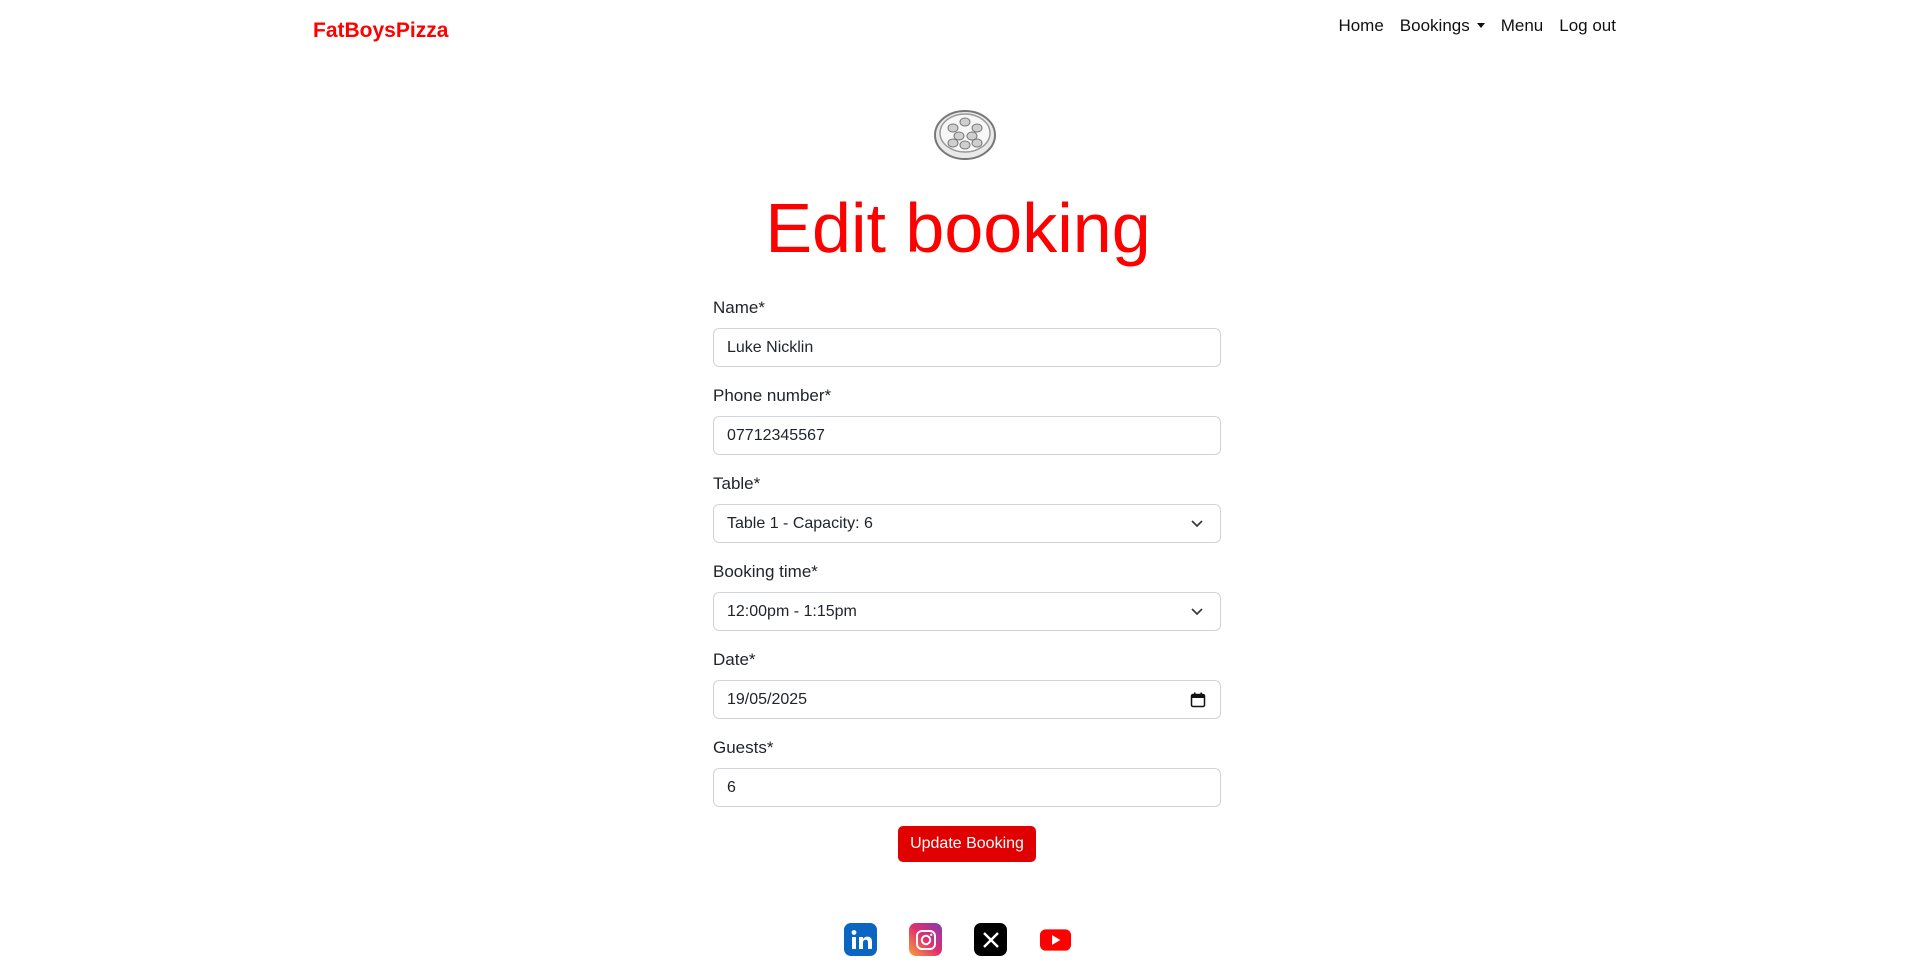  I want to click on nav-logout: Log out, so click(1587, 26).